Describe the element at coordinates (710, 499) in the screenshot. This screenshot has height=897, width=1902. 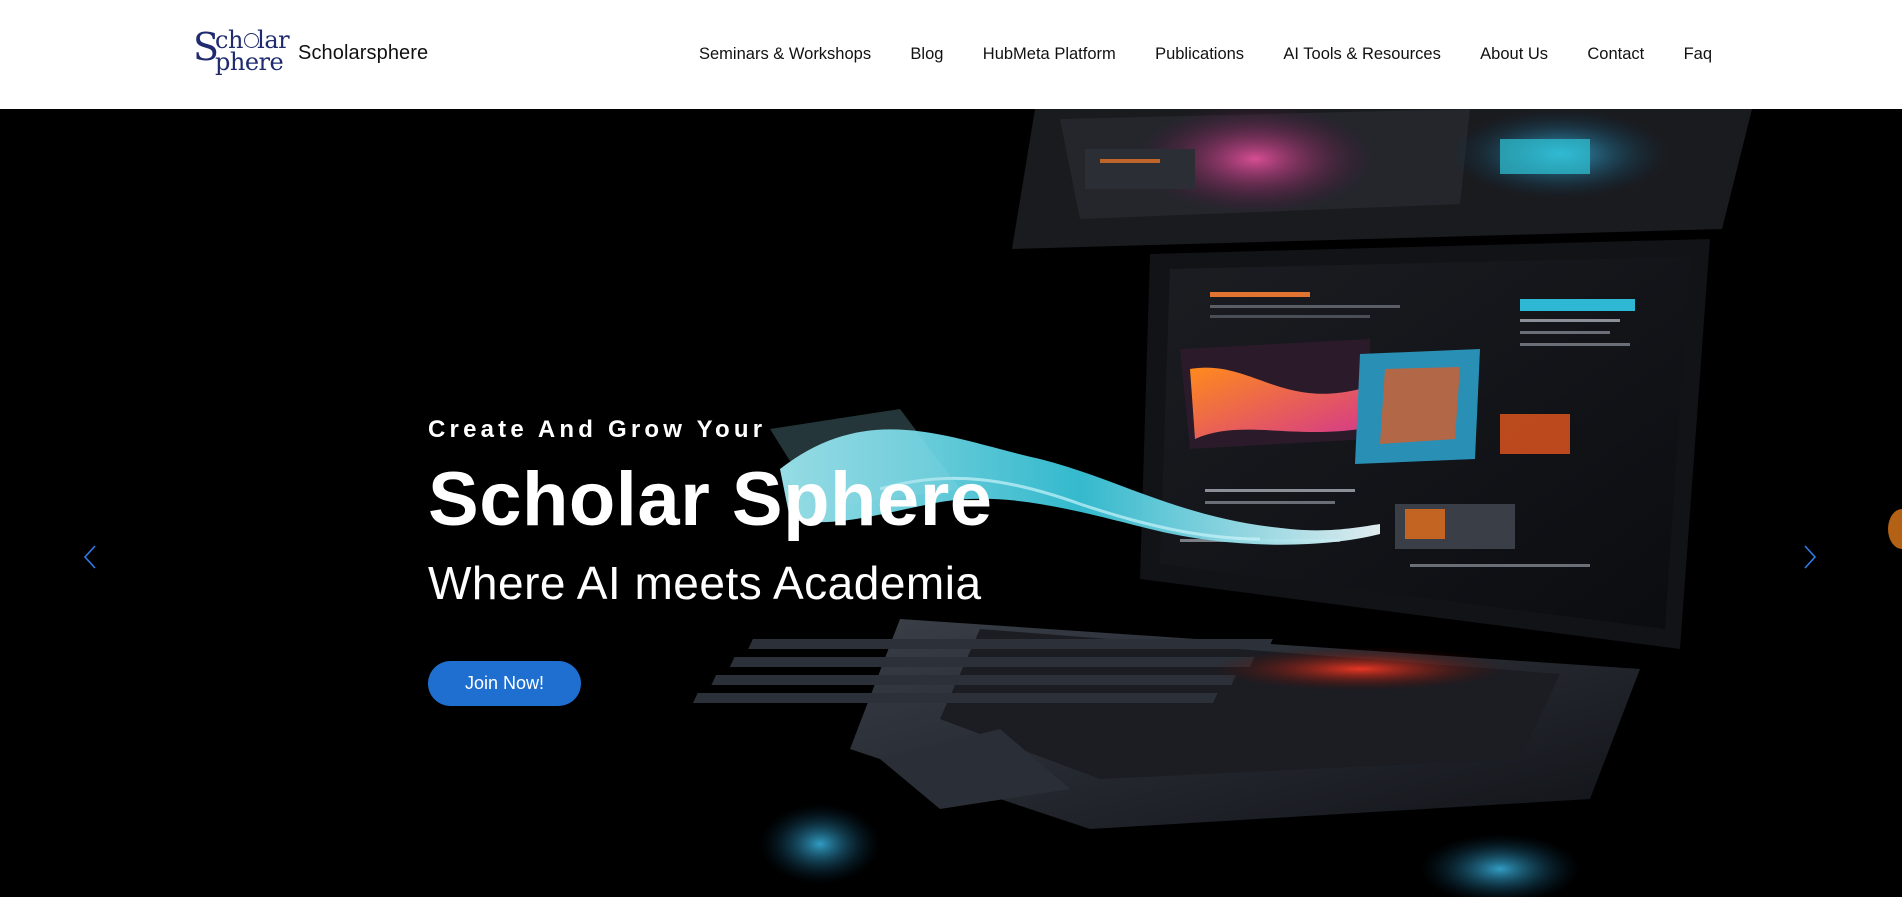
I see `hero-title: Scholar Sphere` at that location.